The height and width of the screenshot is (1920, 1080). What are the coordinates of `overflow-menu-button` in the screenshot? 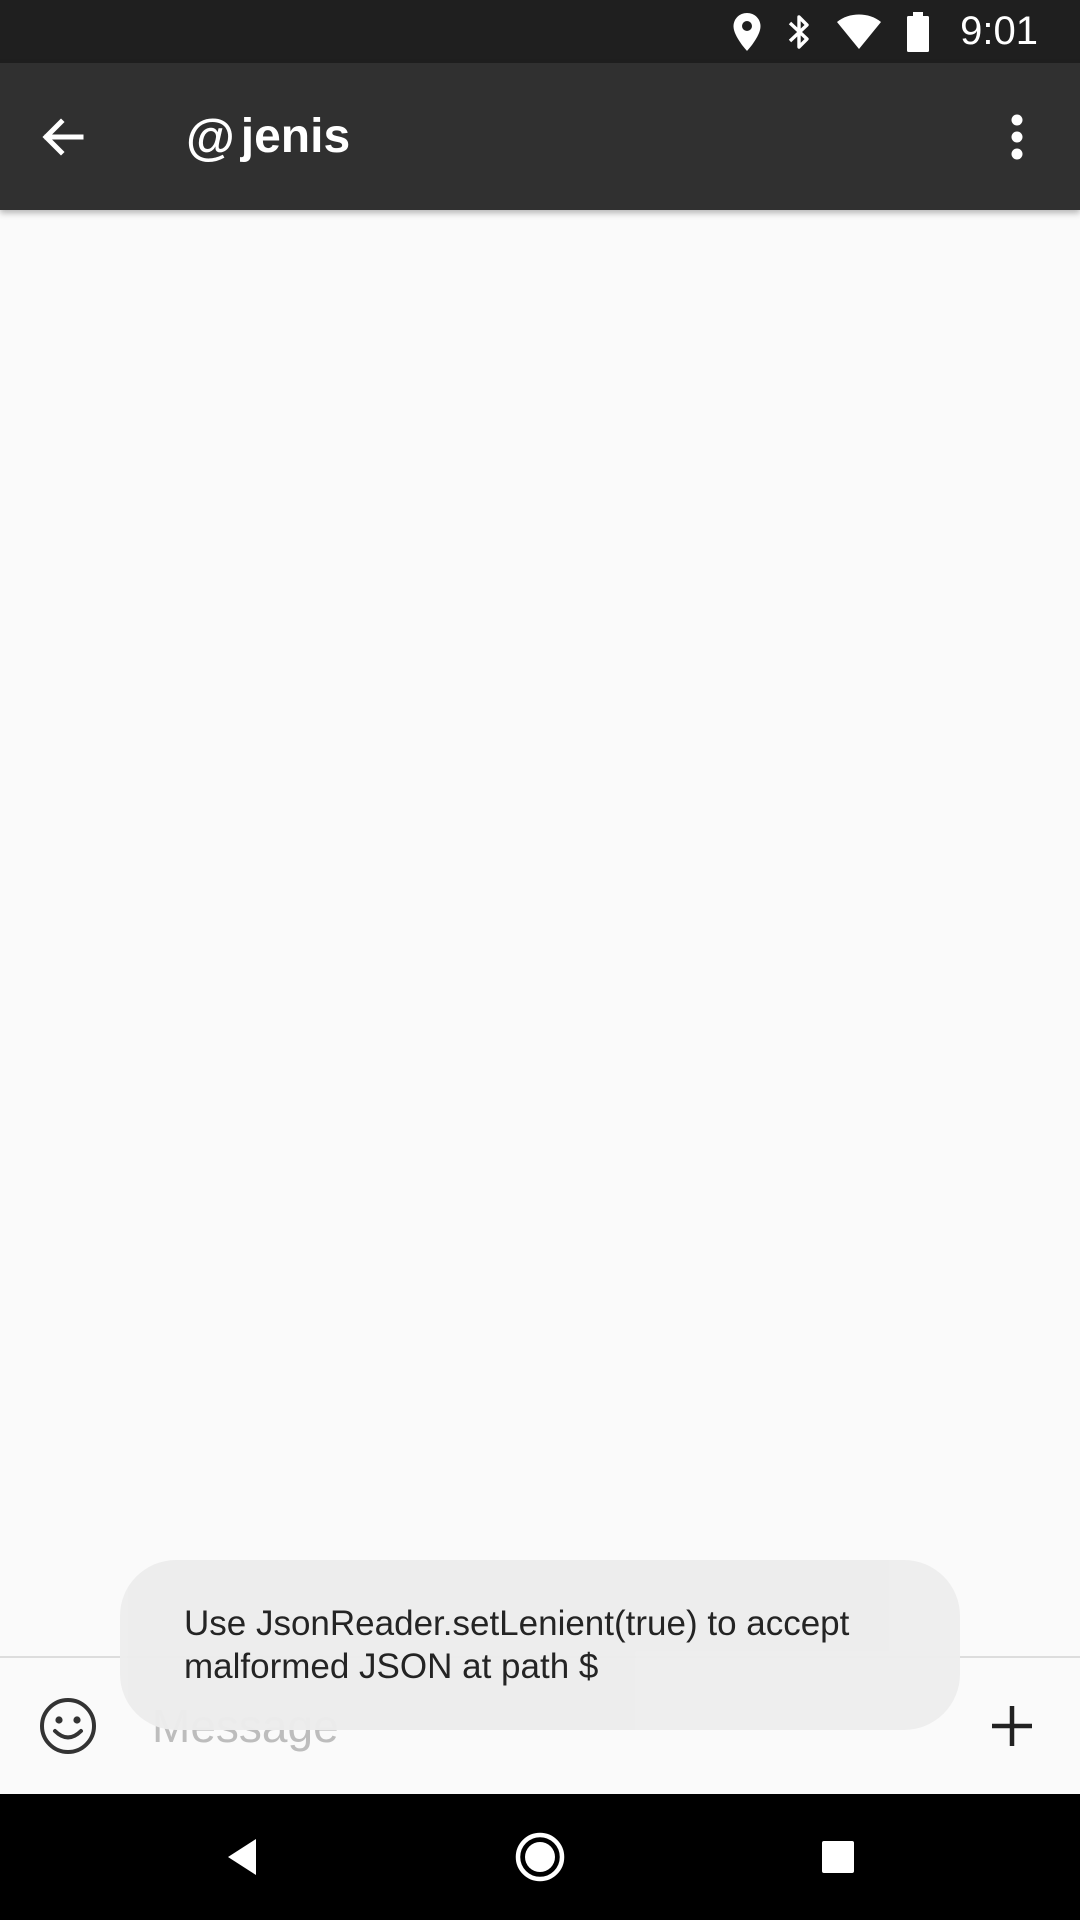 It's located at (1017, 137).